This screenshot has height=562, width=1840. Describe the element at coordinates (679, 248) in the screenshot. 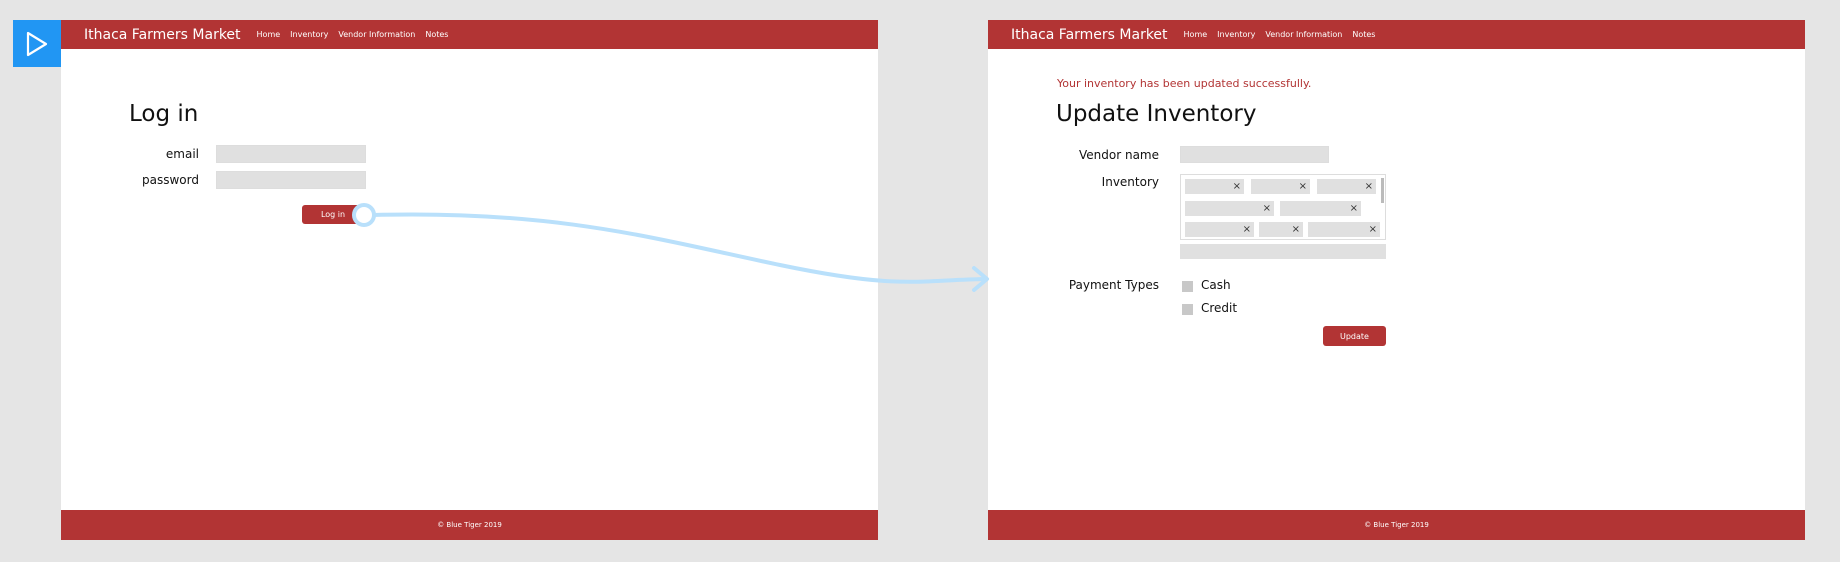

I see `flow-arrow` at that location.